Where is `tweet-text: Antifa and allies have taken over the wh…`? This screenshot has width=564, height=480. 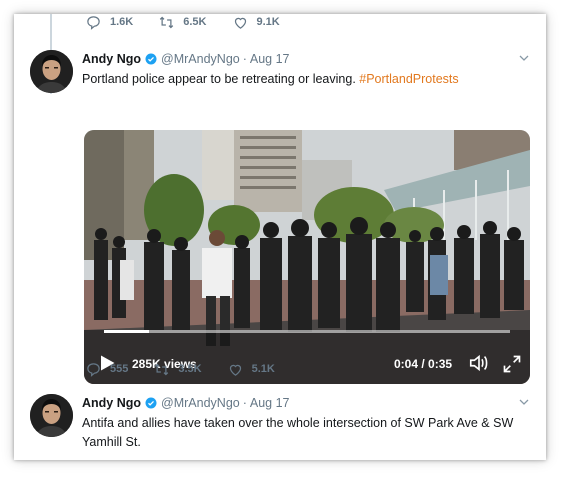
tweet-text: Antifa and allies have taken over the wh… is located at coordinates (298, 432).